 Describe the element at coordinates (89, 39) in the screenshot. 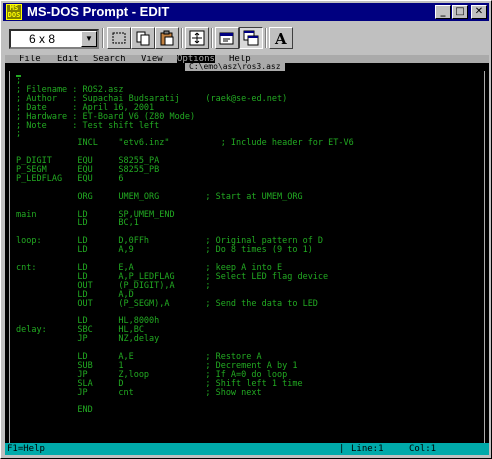

I see `chevron-down-icon: ▼` at that location.